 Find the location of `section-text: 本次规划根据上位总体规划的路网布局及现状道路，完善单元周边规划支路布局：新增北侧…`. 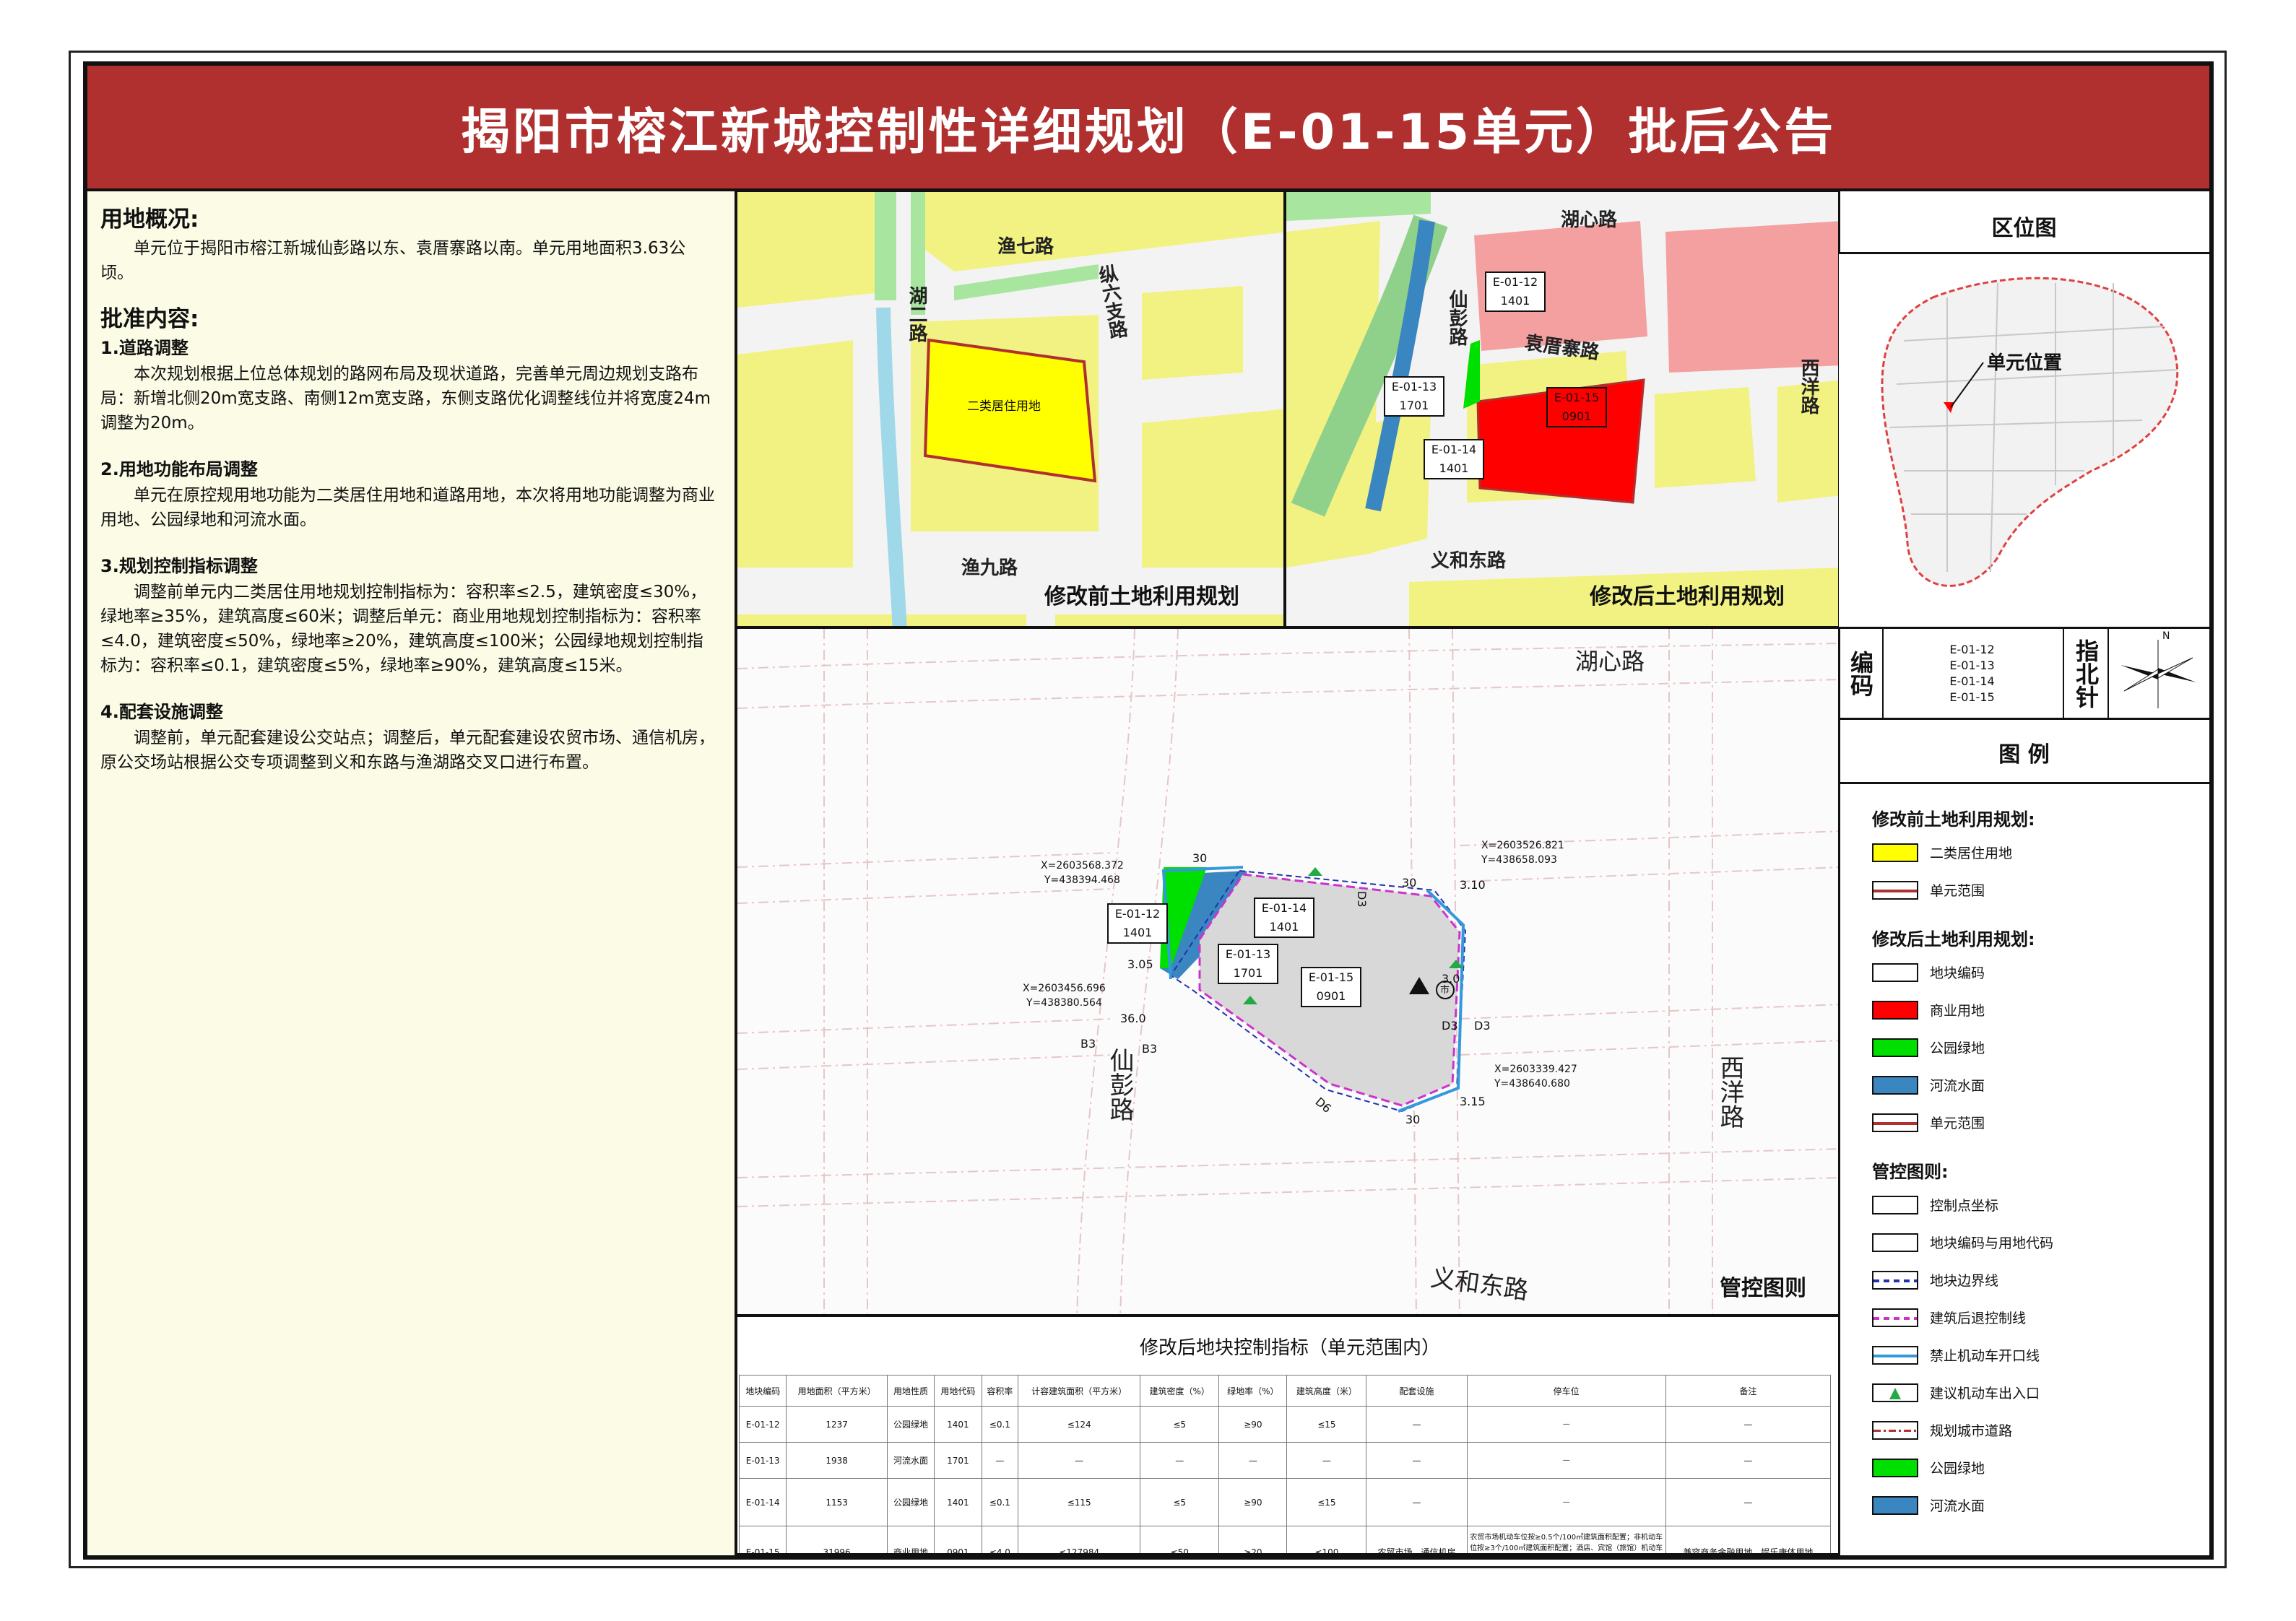

section-text: 本次规划根据上位总体规划的路网布局及现状道路，完善单元周边规划支路布局：新增北侧… is located at coordinates (405, 399).